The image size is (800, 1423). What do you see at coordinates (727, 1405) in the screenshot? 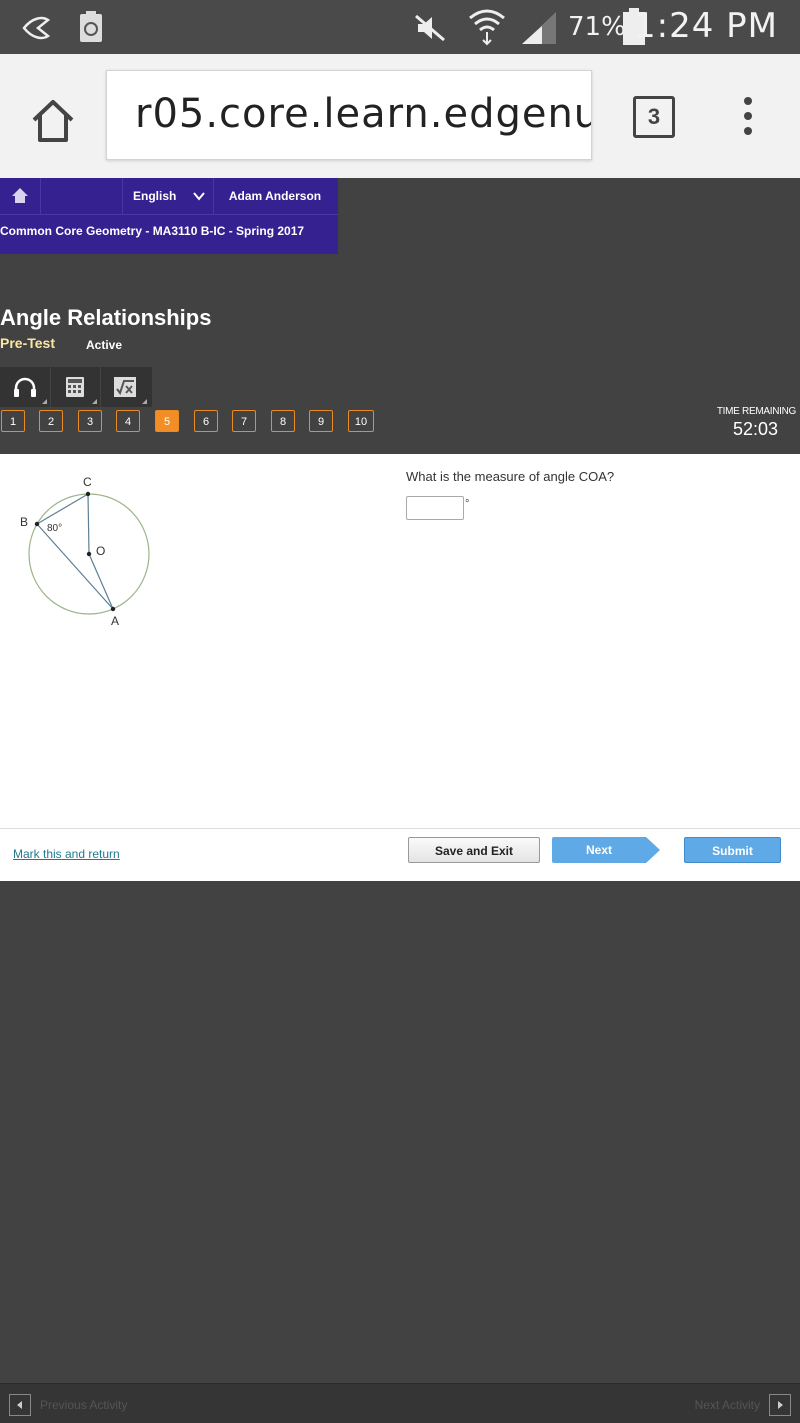
I see `next-activity-label: Next Activity` at bounding box center [727, 1405].